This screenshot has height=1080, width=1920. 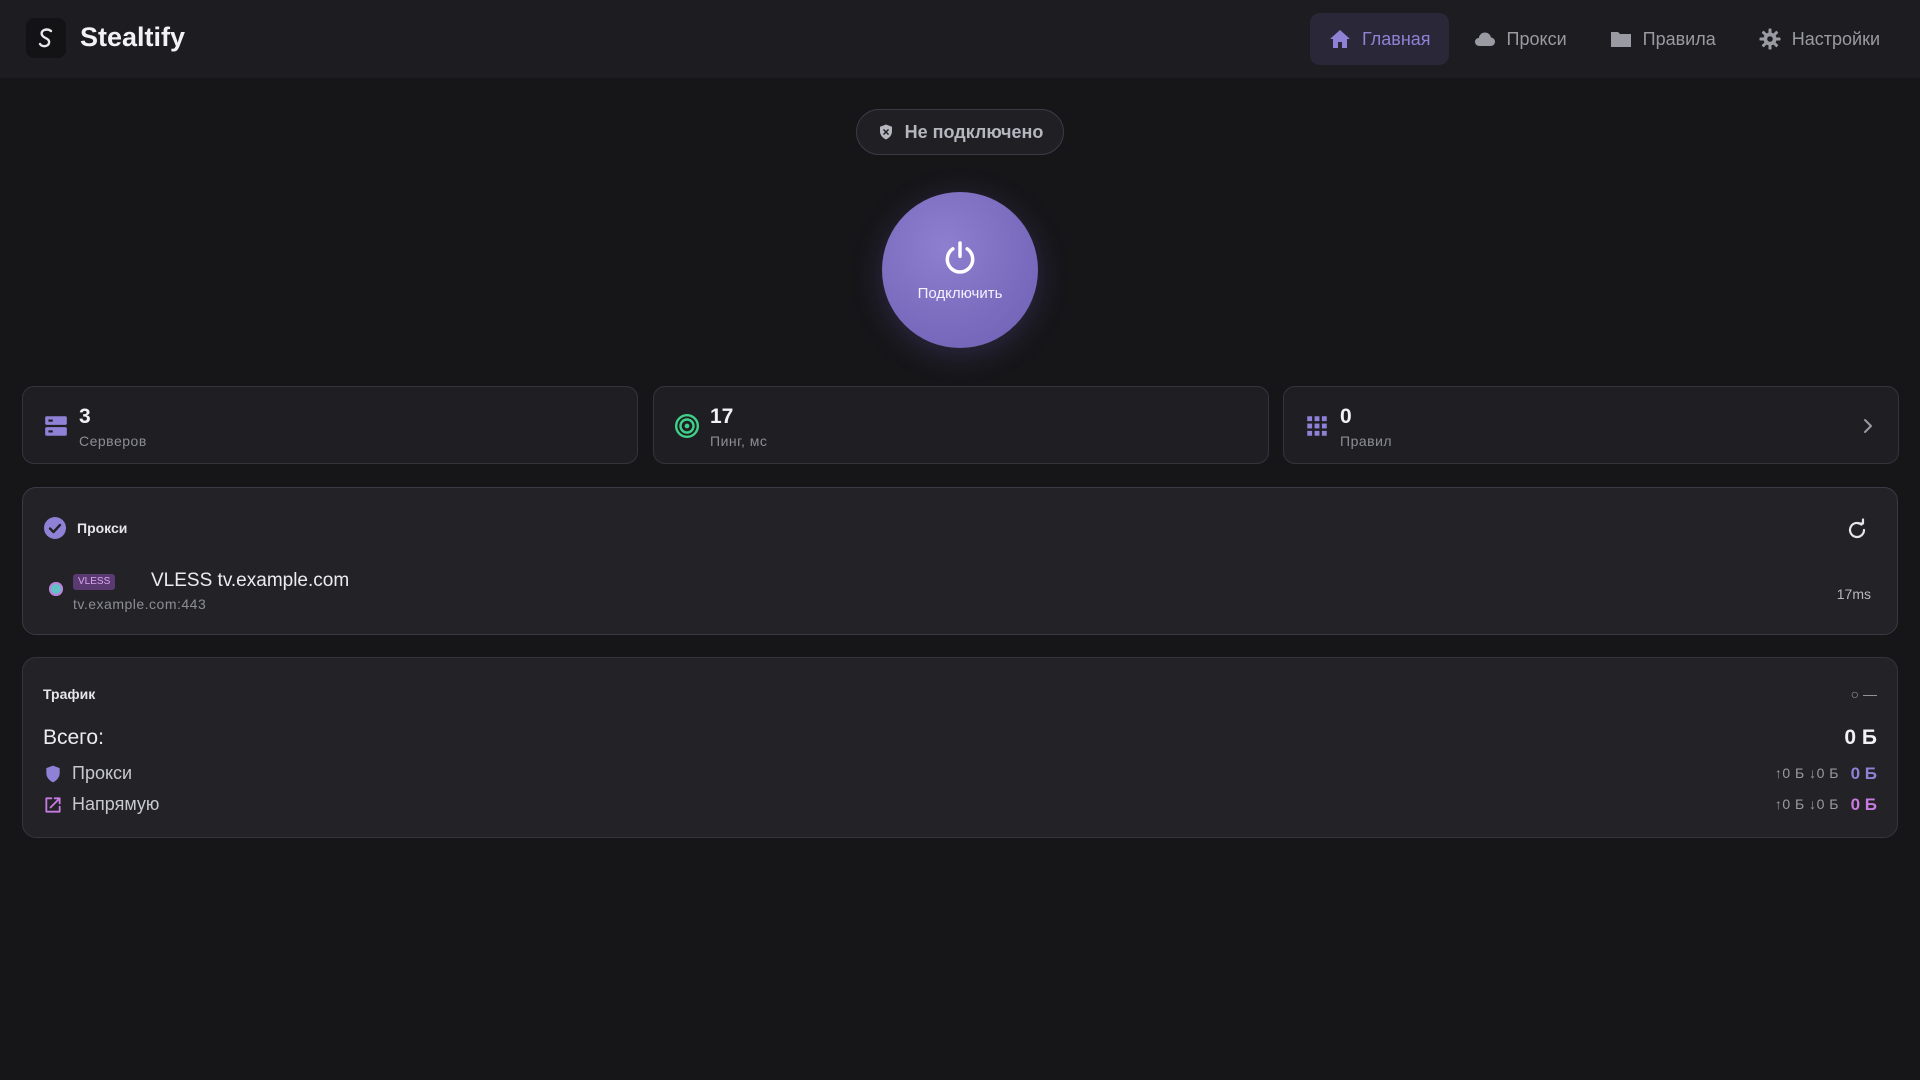 I want to click on proxy-ping: 17ms, so click(x=1853, y=594).